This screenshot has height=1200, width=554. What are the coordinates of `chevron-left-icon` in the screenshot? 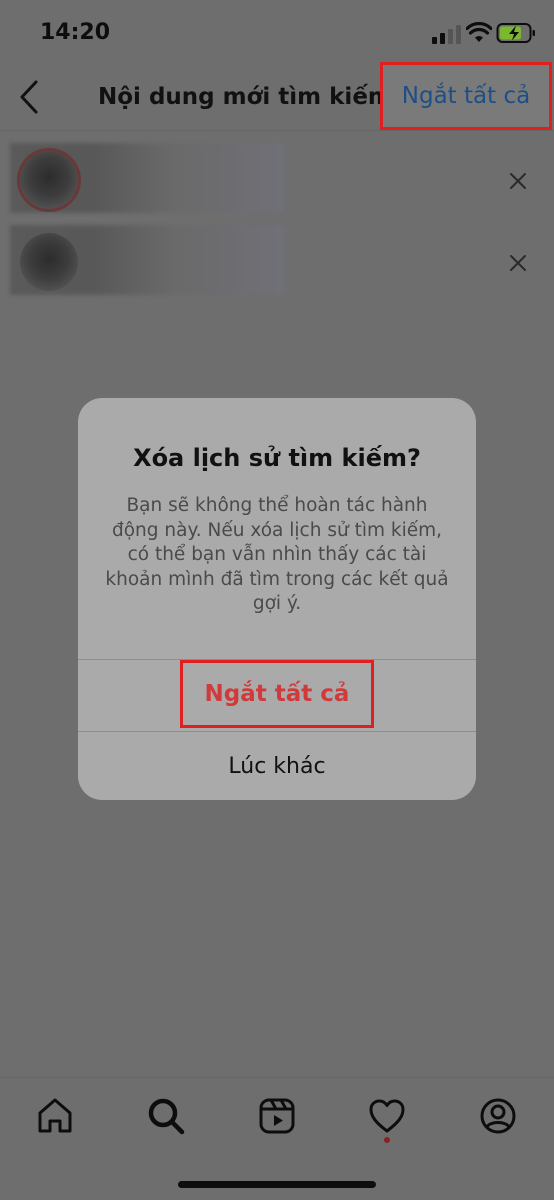 It's located at (29, 97).